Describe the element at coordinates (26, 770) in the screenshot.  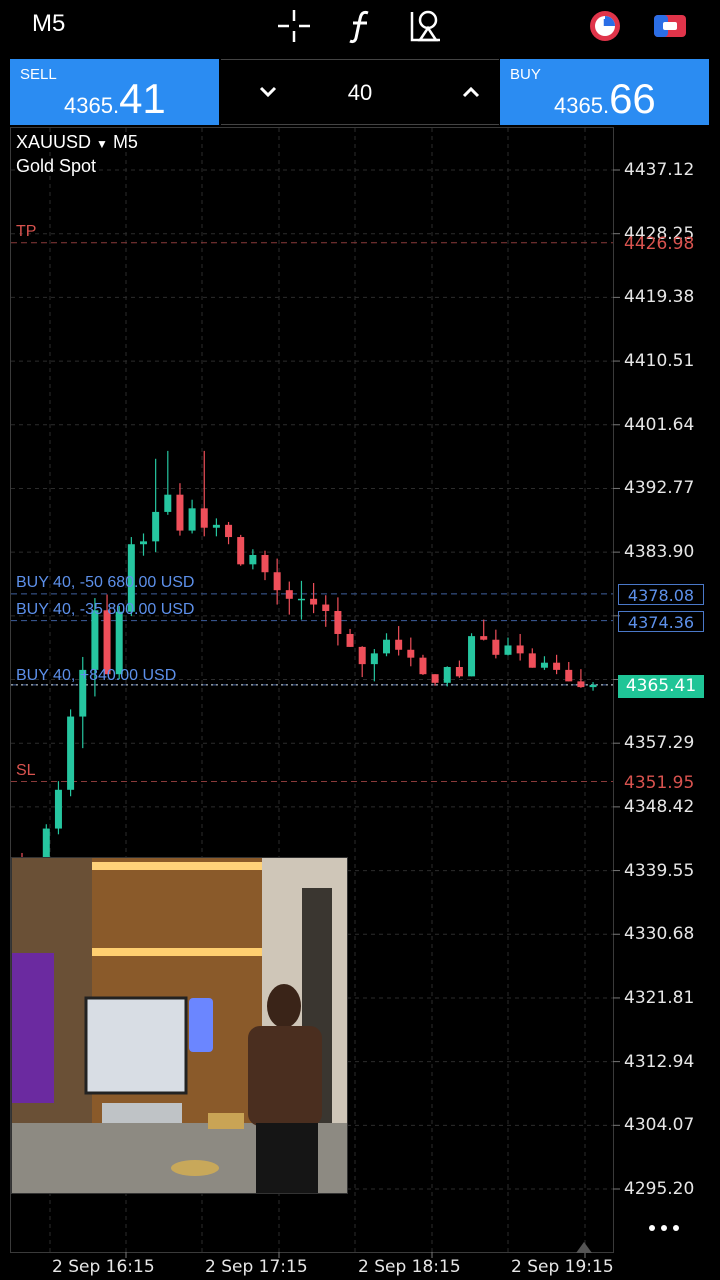
I see `sl-label: SL` at that location.